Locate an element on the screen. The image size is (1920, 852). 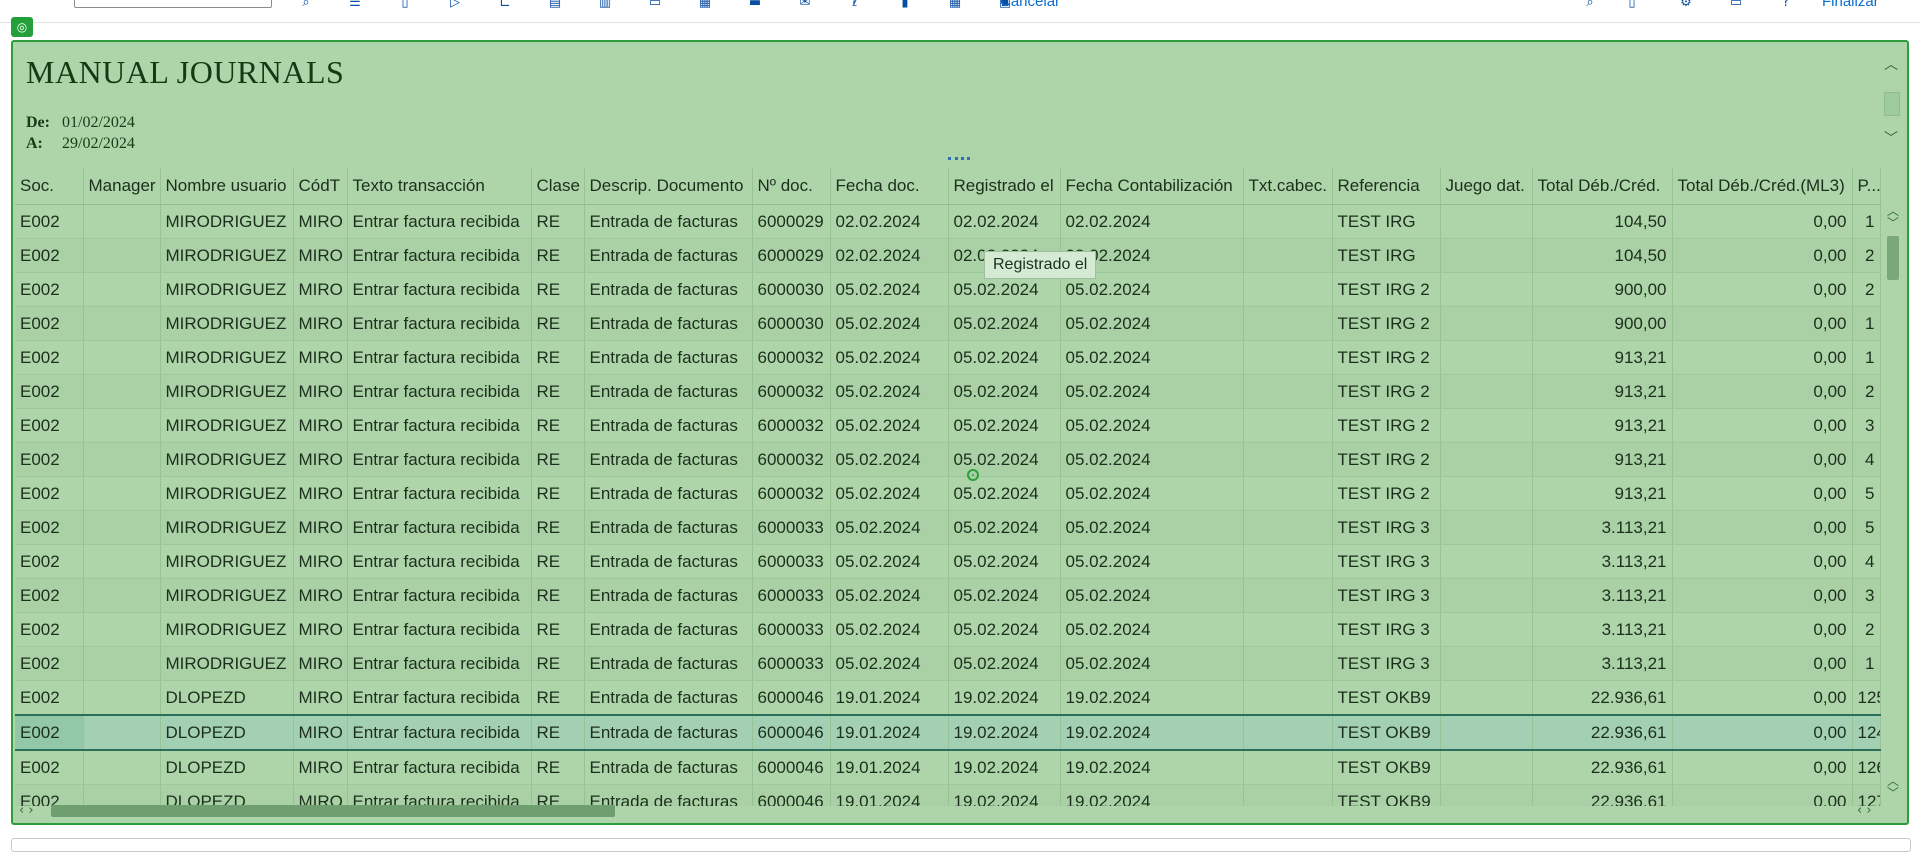
table-cell: 124 is located at coordinates (1866, 732).